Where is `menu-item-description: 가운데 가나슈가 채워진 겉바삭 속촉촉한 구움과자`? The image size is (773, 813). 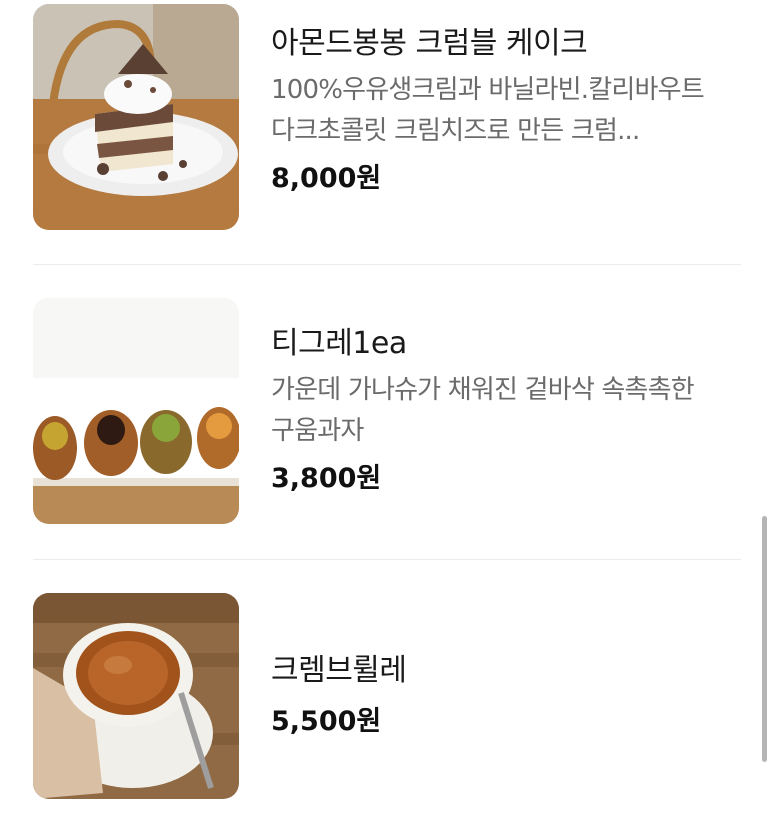 menu-item-description: 가운데 가나슈가 채워진 겉바삭 속촉촉한 구움과자 is located at coordinates (483, 410).